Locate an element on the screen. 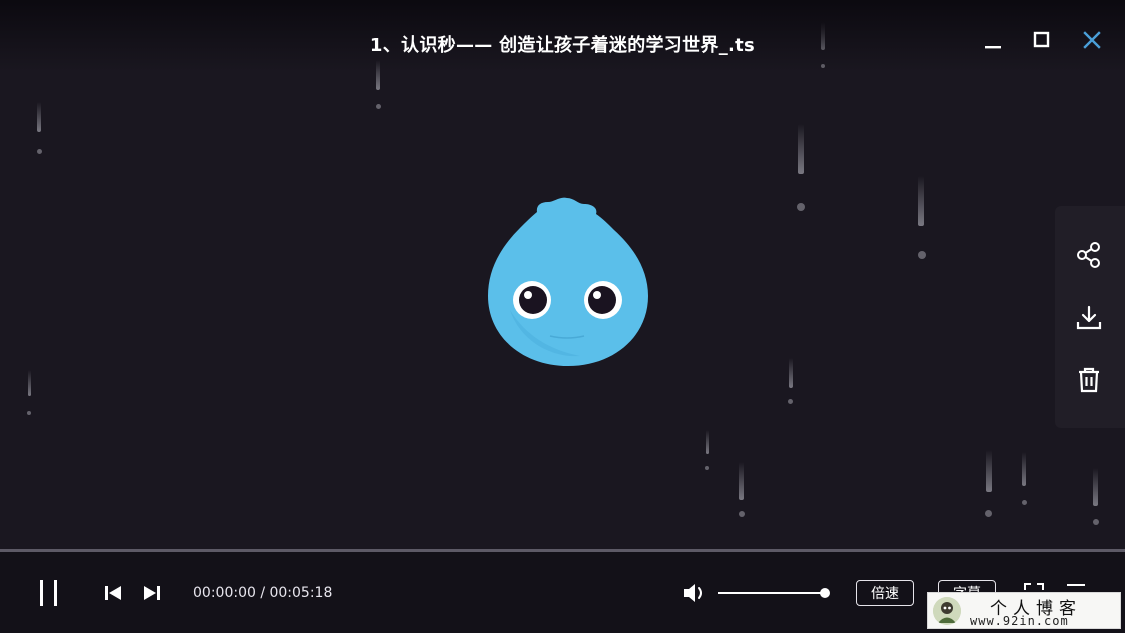 This screenshot has width=1125, height=633. window-title: 1、认识秒—— 创造让孩子着迷的学习世界_.ts is located at coordinates (562, 45).